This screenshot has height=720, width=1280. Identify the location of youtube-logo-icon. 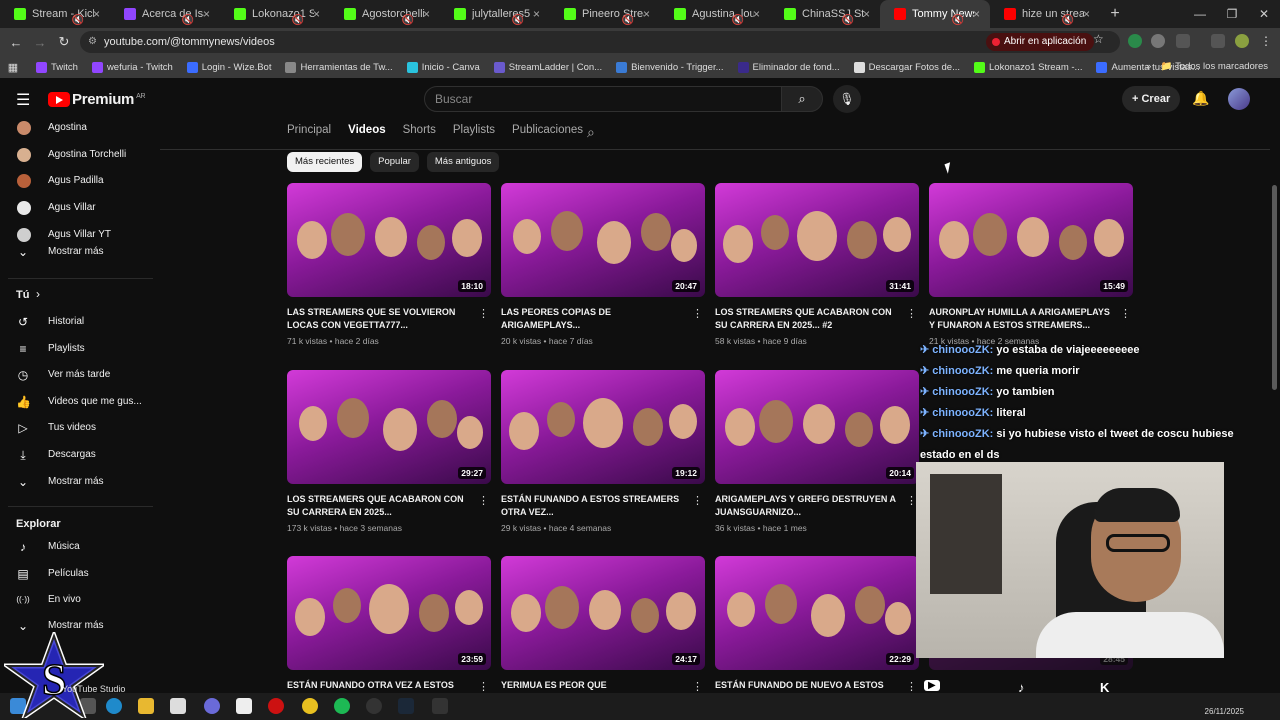
(59, 99).